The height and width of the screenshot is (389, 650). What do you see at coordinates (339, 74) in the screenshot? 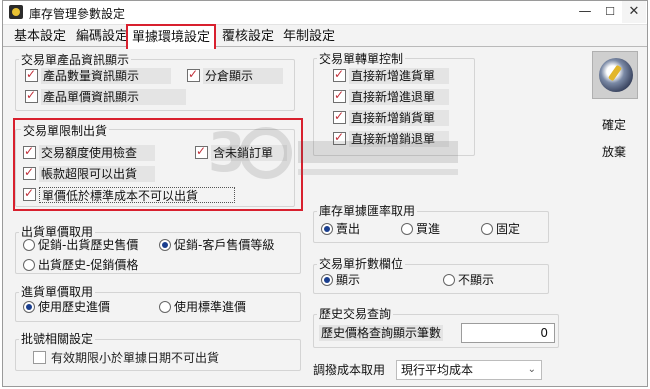
I see `new-purchase-checkbox` at bounding box center [339, 74].